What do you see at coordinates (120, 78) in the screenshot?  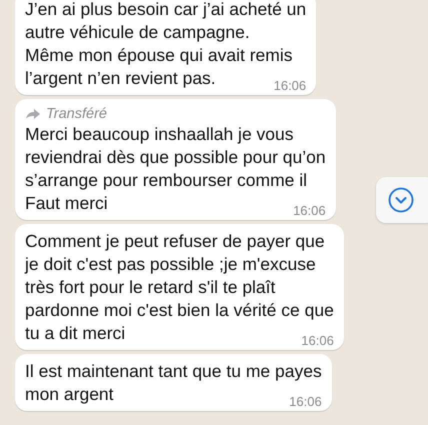 I see `message-text: l’argent n’en revient pas.` at bounding box center [120, 78].